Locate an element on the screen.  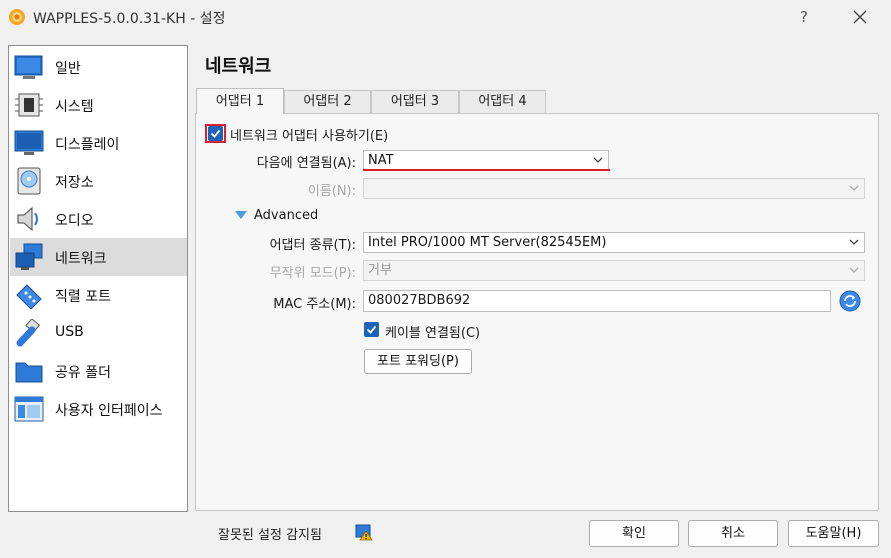
sidebar-item-label: 사용자 인터페이스 is located at coordinates (109, 411).